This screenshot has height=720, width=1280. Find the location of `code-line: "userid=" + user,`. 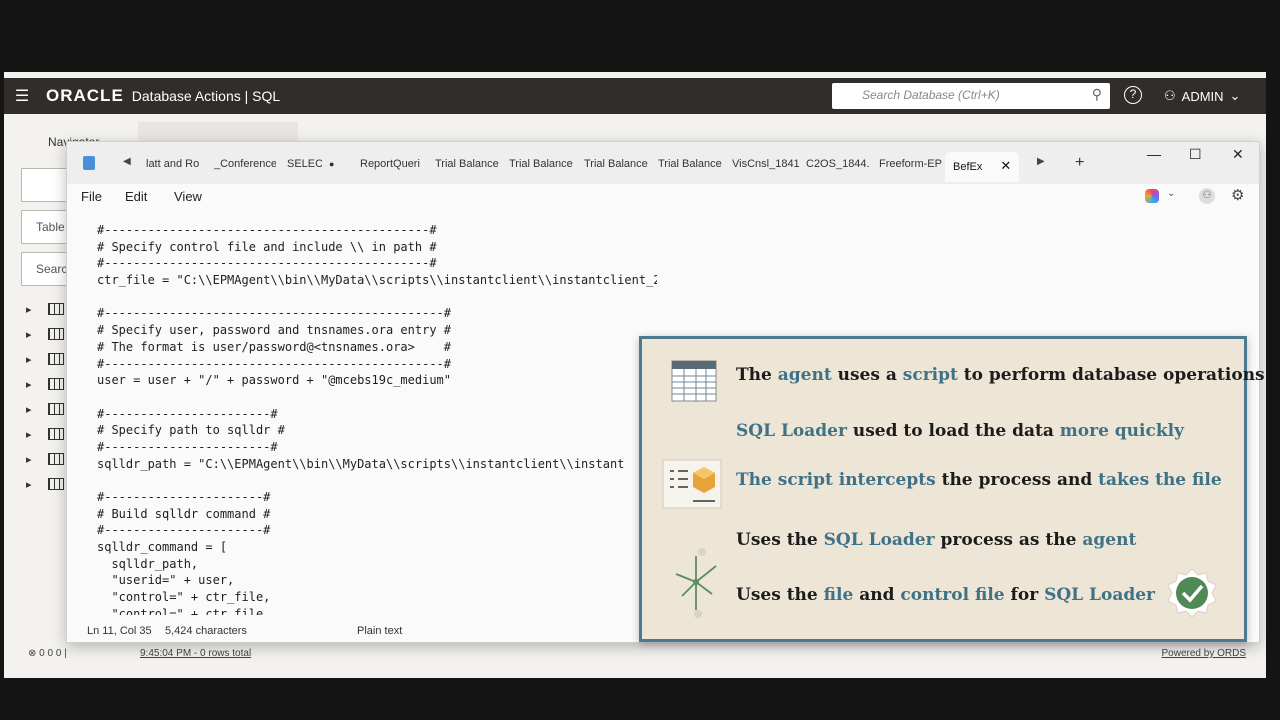

code-line: "userid=" + user, is located at coordinates (166, 580).